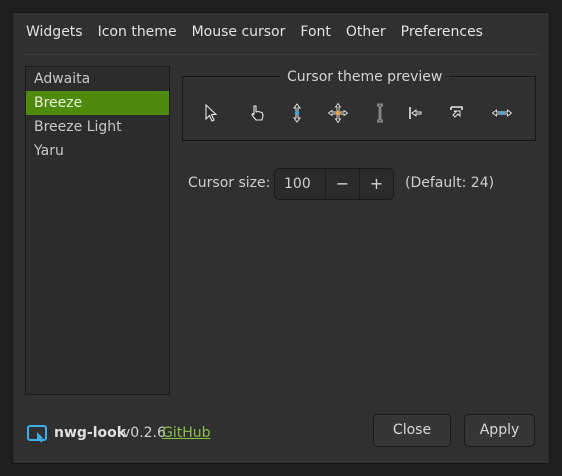 This screenshot has width=562, height=476. Describe the element at coordinates (97, 151) in the screenshot. I see `theme-item-yaru: Yaru` at that location.